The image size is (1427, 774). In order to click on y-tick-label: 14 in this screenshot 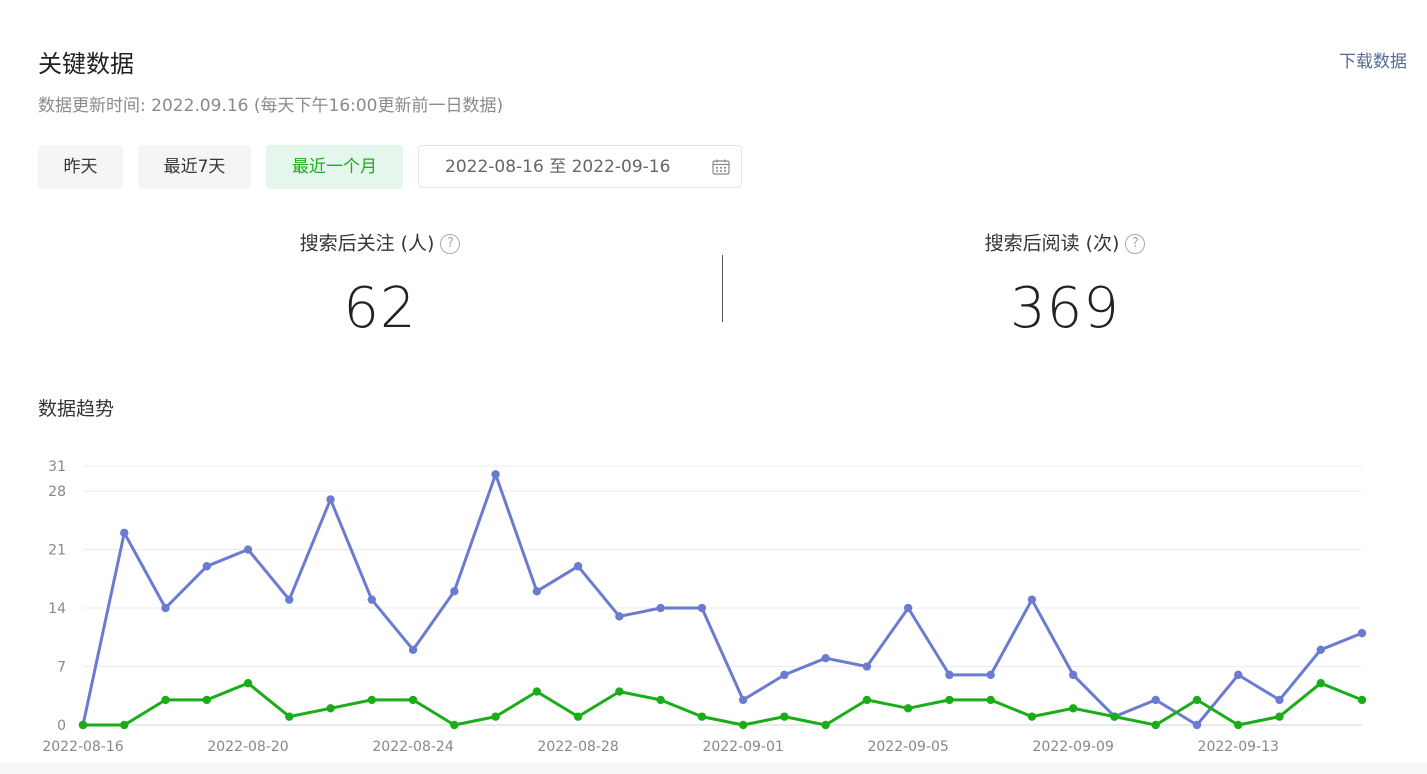, I will do `click(57, 609)`.